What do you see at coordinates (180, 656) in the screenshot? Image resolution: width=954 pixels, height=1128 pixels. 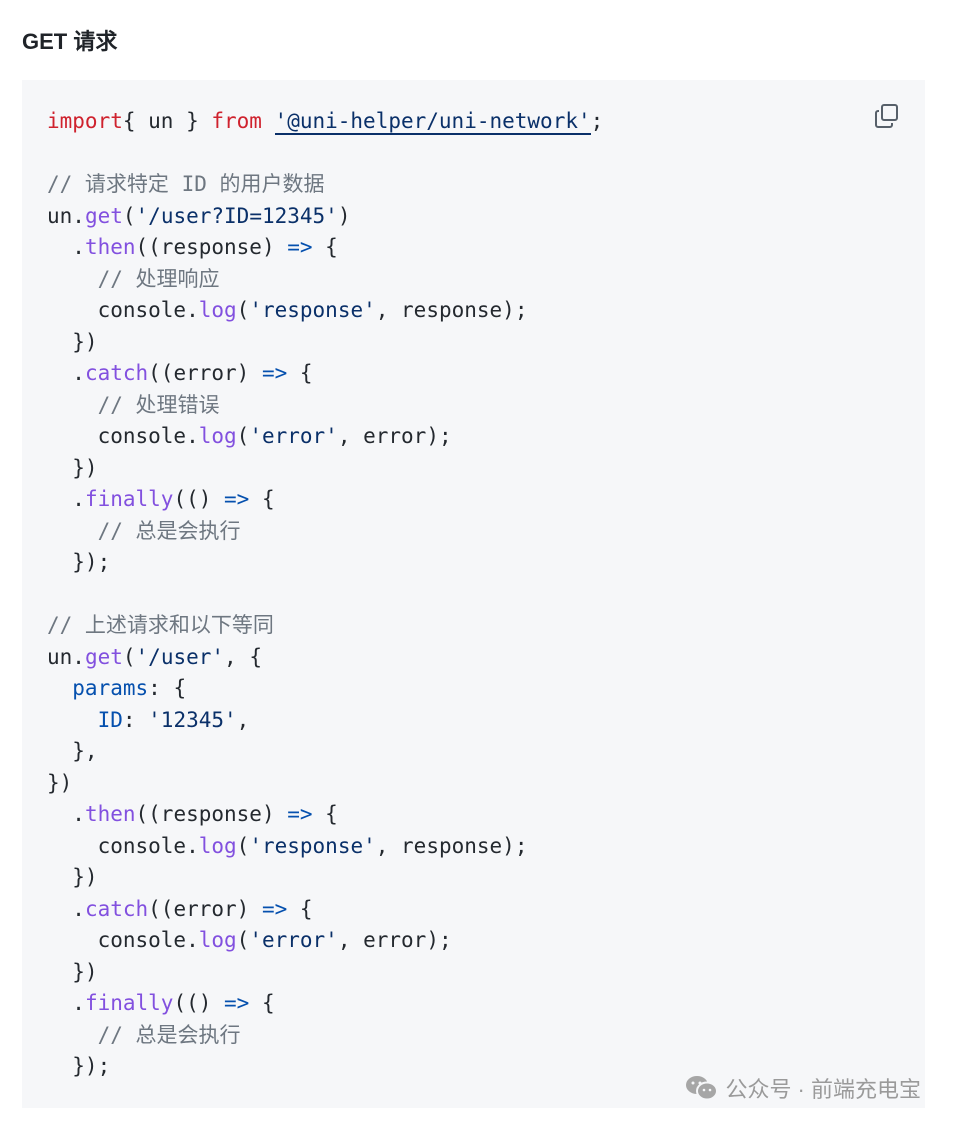 I see `code-token: '/user'` at bounding box center [180, 656].